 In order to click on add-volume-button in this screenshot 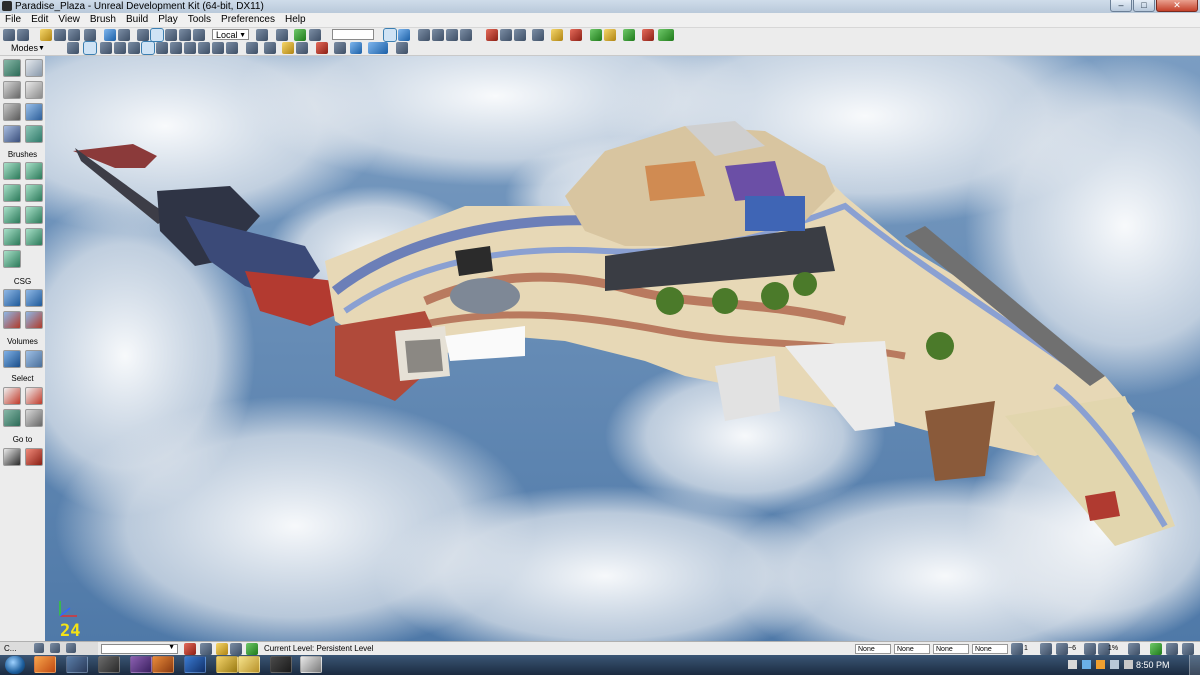, I will do `click(12, 359)`.